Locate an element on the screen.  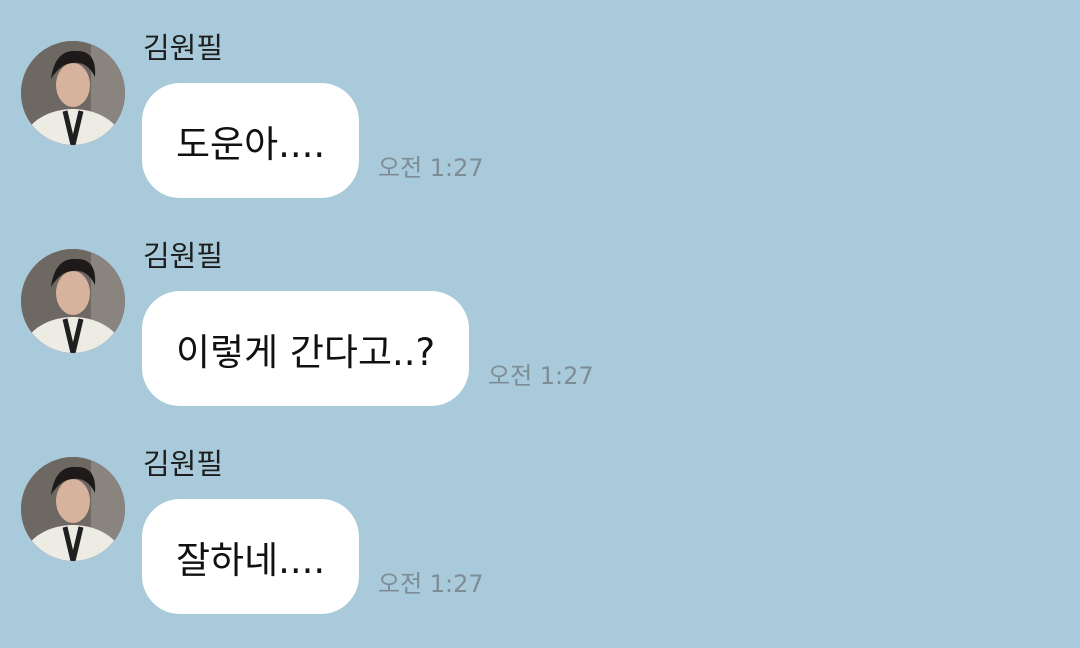
message-bubble: 이렇게 간다고..? is located at coordinates (306, 348).